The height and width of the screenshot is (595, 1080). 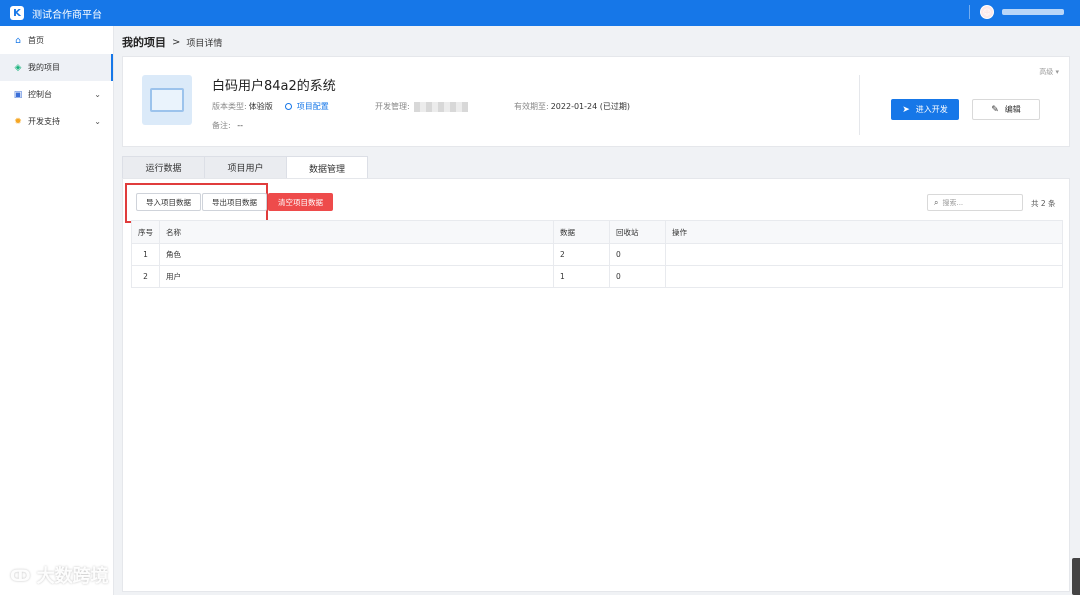 I want to click on cell-data: 2, so click(x=581, y=254).